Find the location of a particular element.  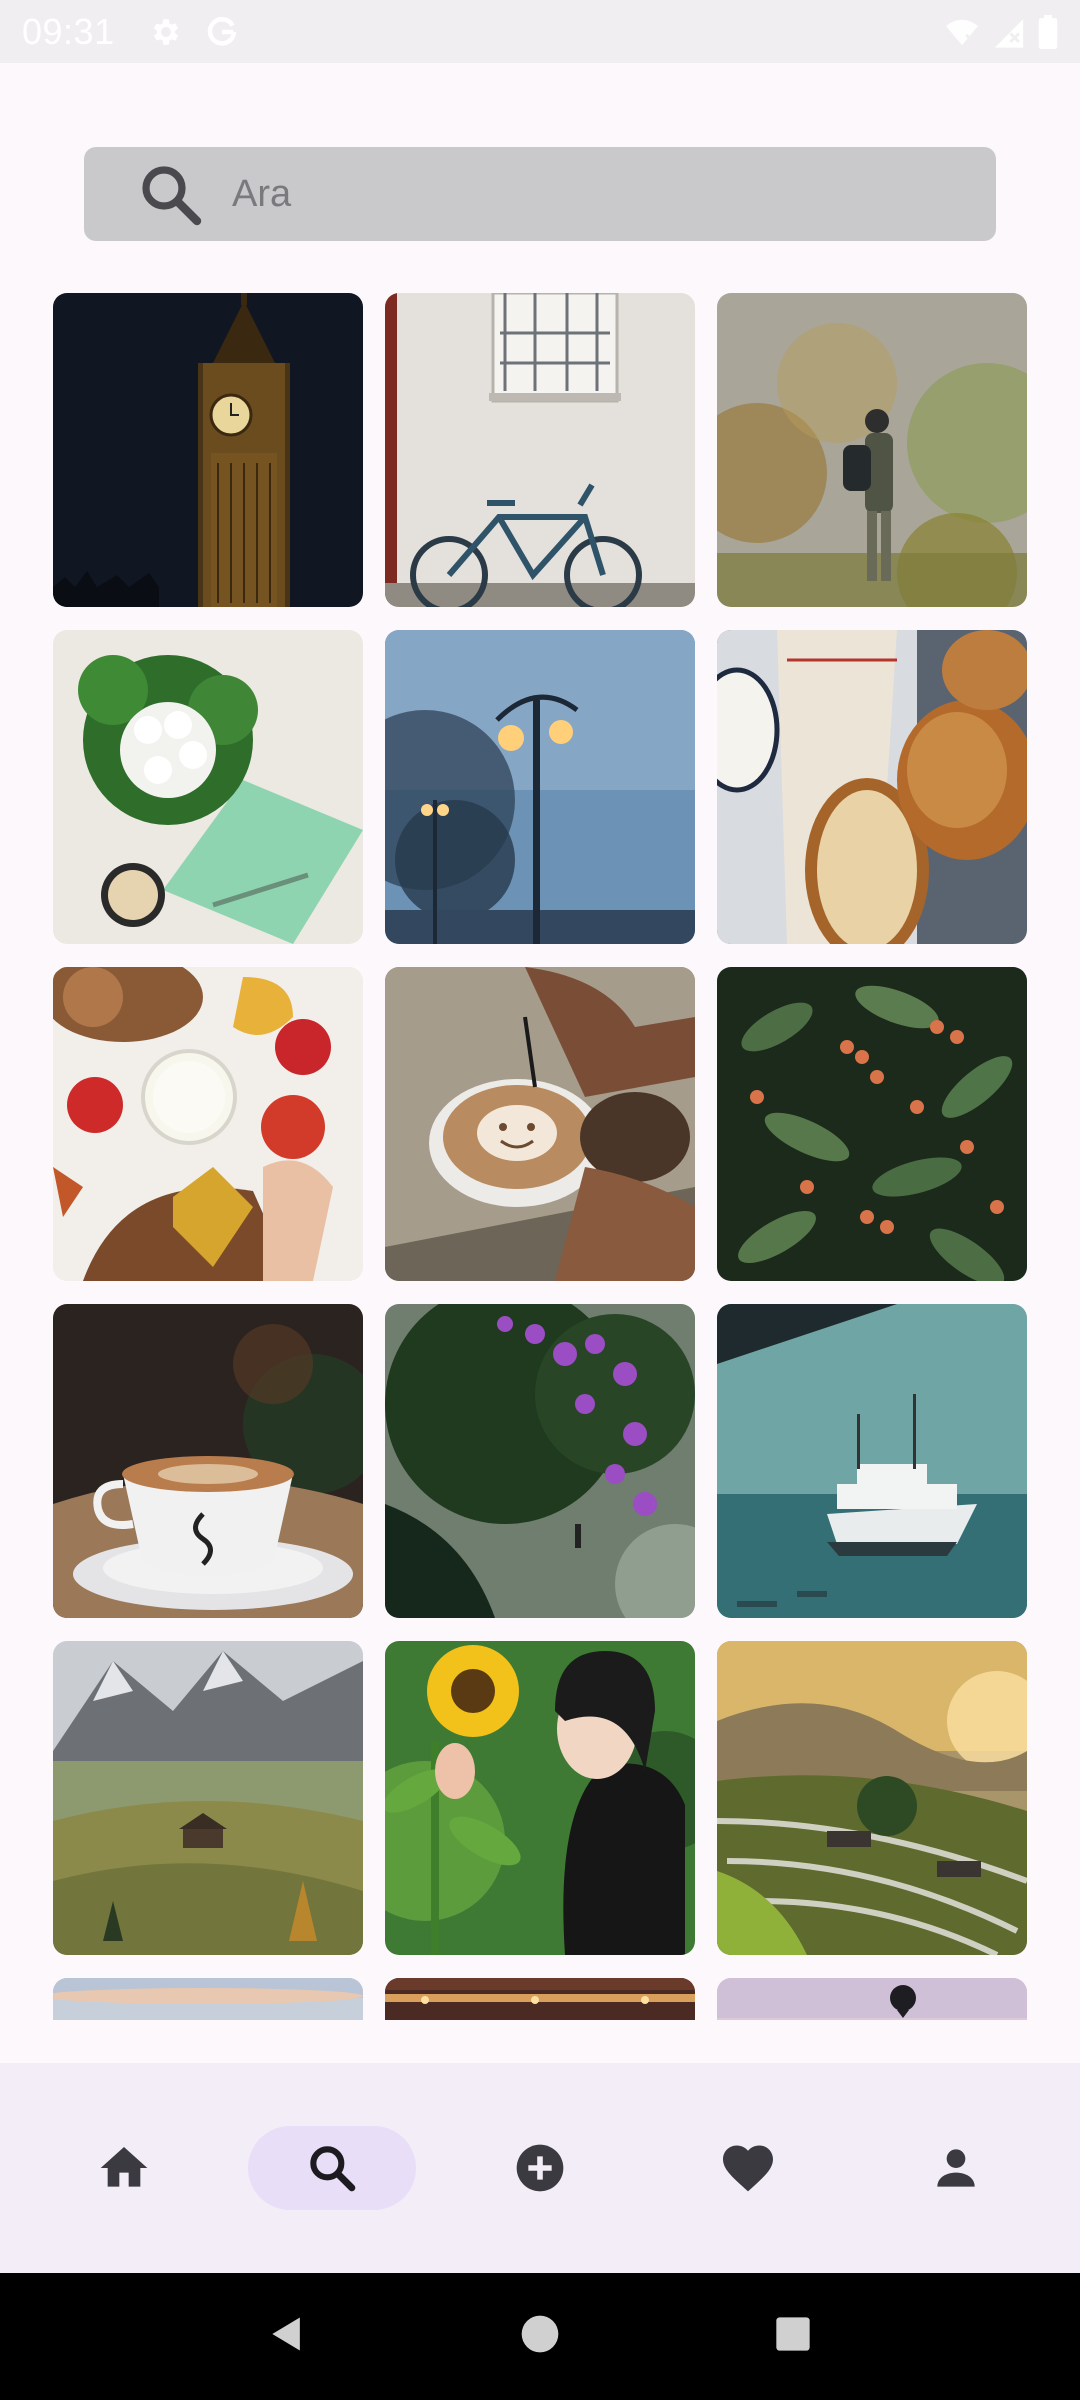

person-icon is located at coordinates (956, 2168).